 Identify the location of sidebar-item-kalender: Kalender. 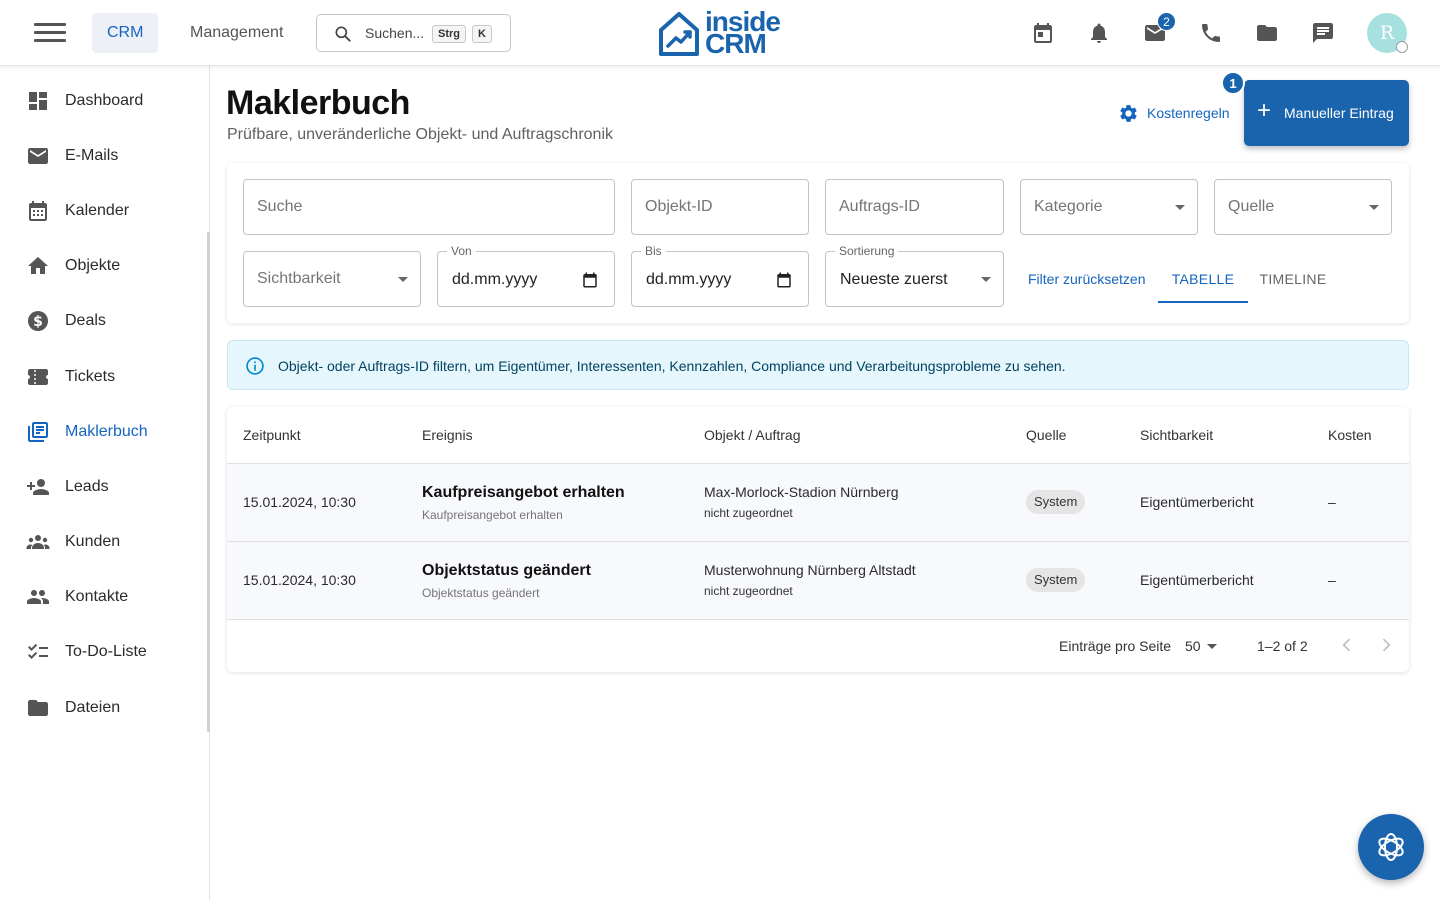
(103, 211).